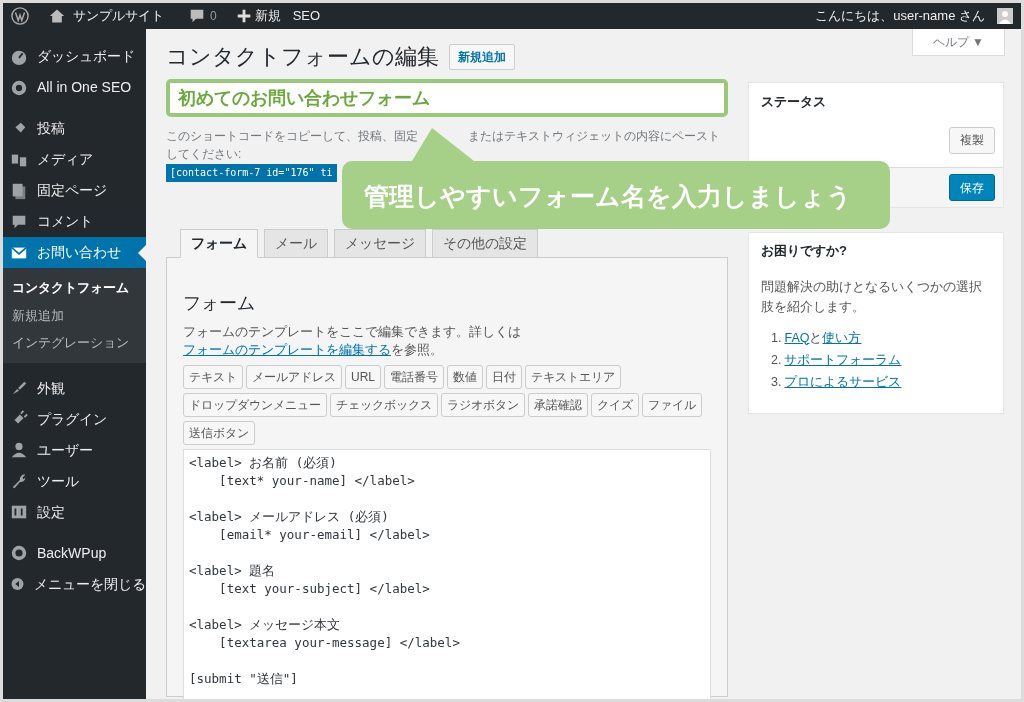 The width and height of the screenshot is (1024, 702). I want to click on wrench-icon, so click(19, 481).